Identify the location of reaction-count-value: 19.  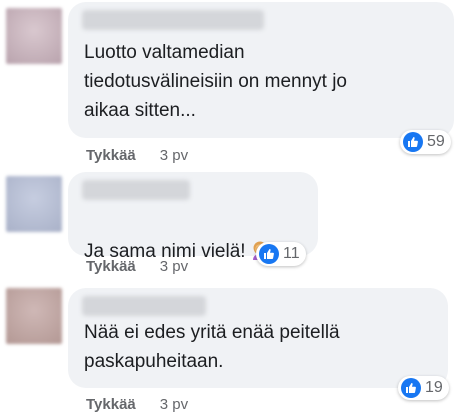
(434, 387).